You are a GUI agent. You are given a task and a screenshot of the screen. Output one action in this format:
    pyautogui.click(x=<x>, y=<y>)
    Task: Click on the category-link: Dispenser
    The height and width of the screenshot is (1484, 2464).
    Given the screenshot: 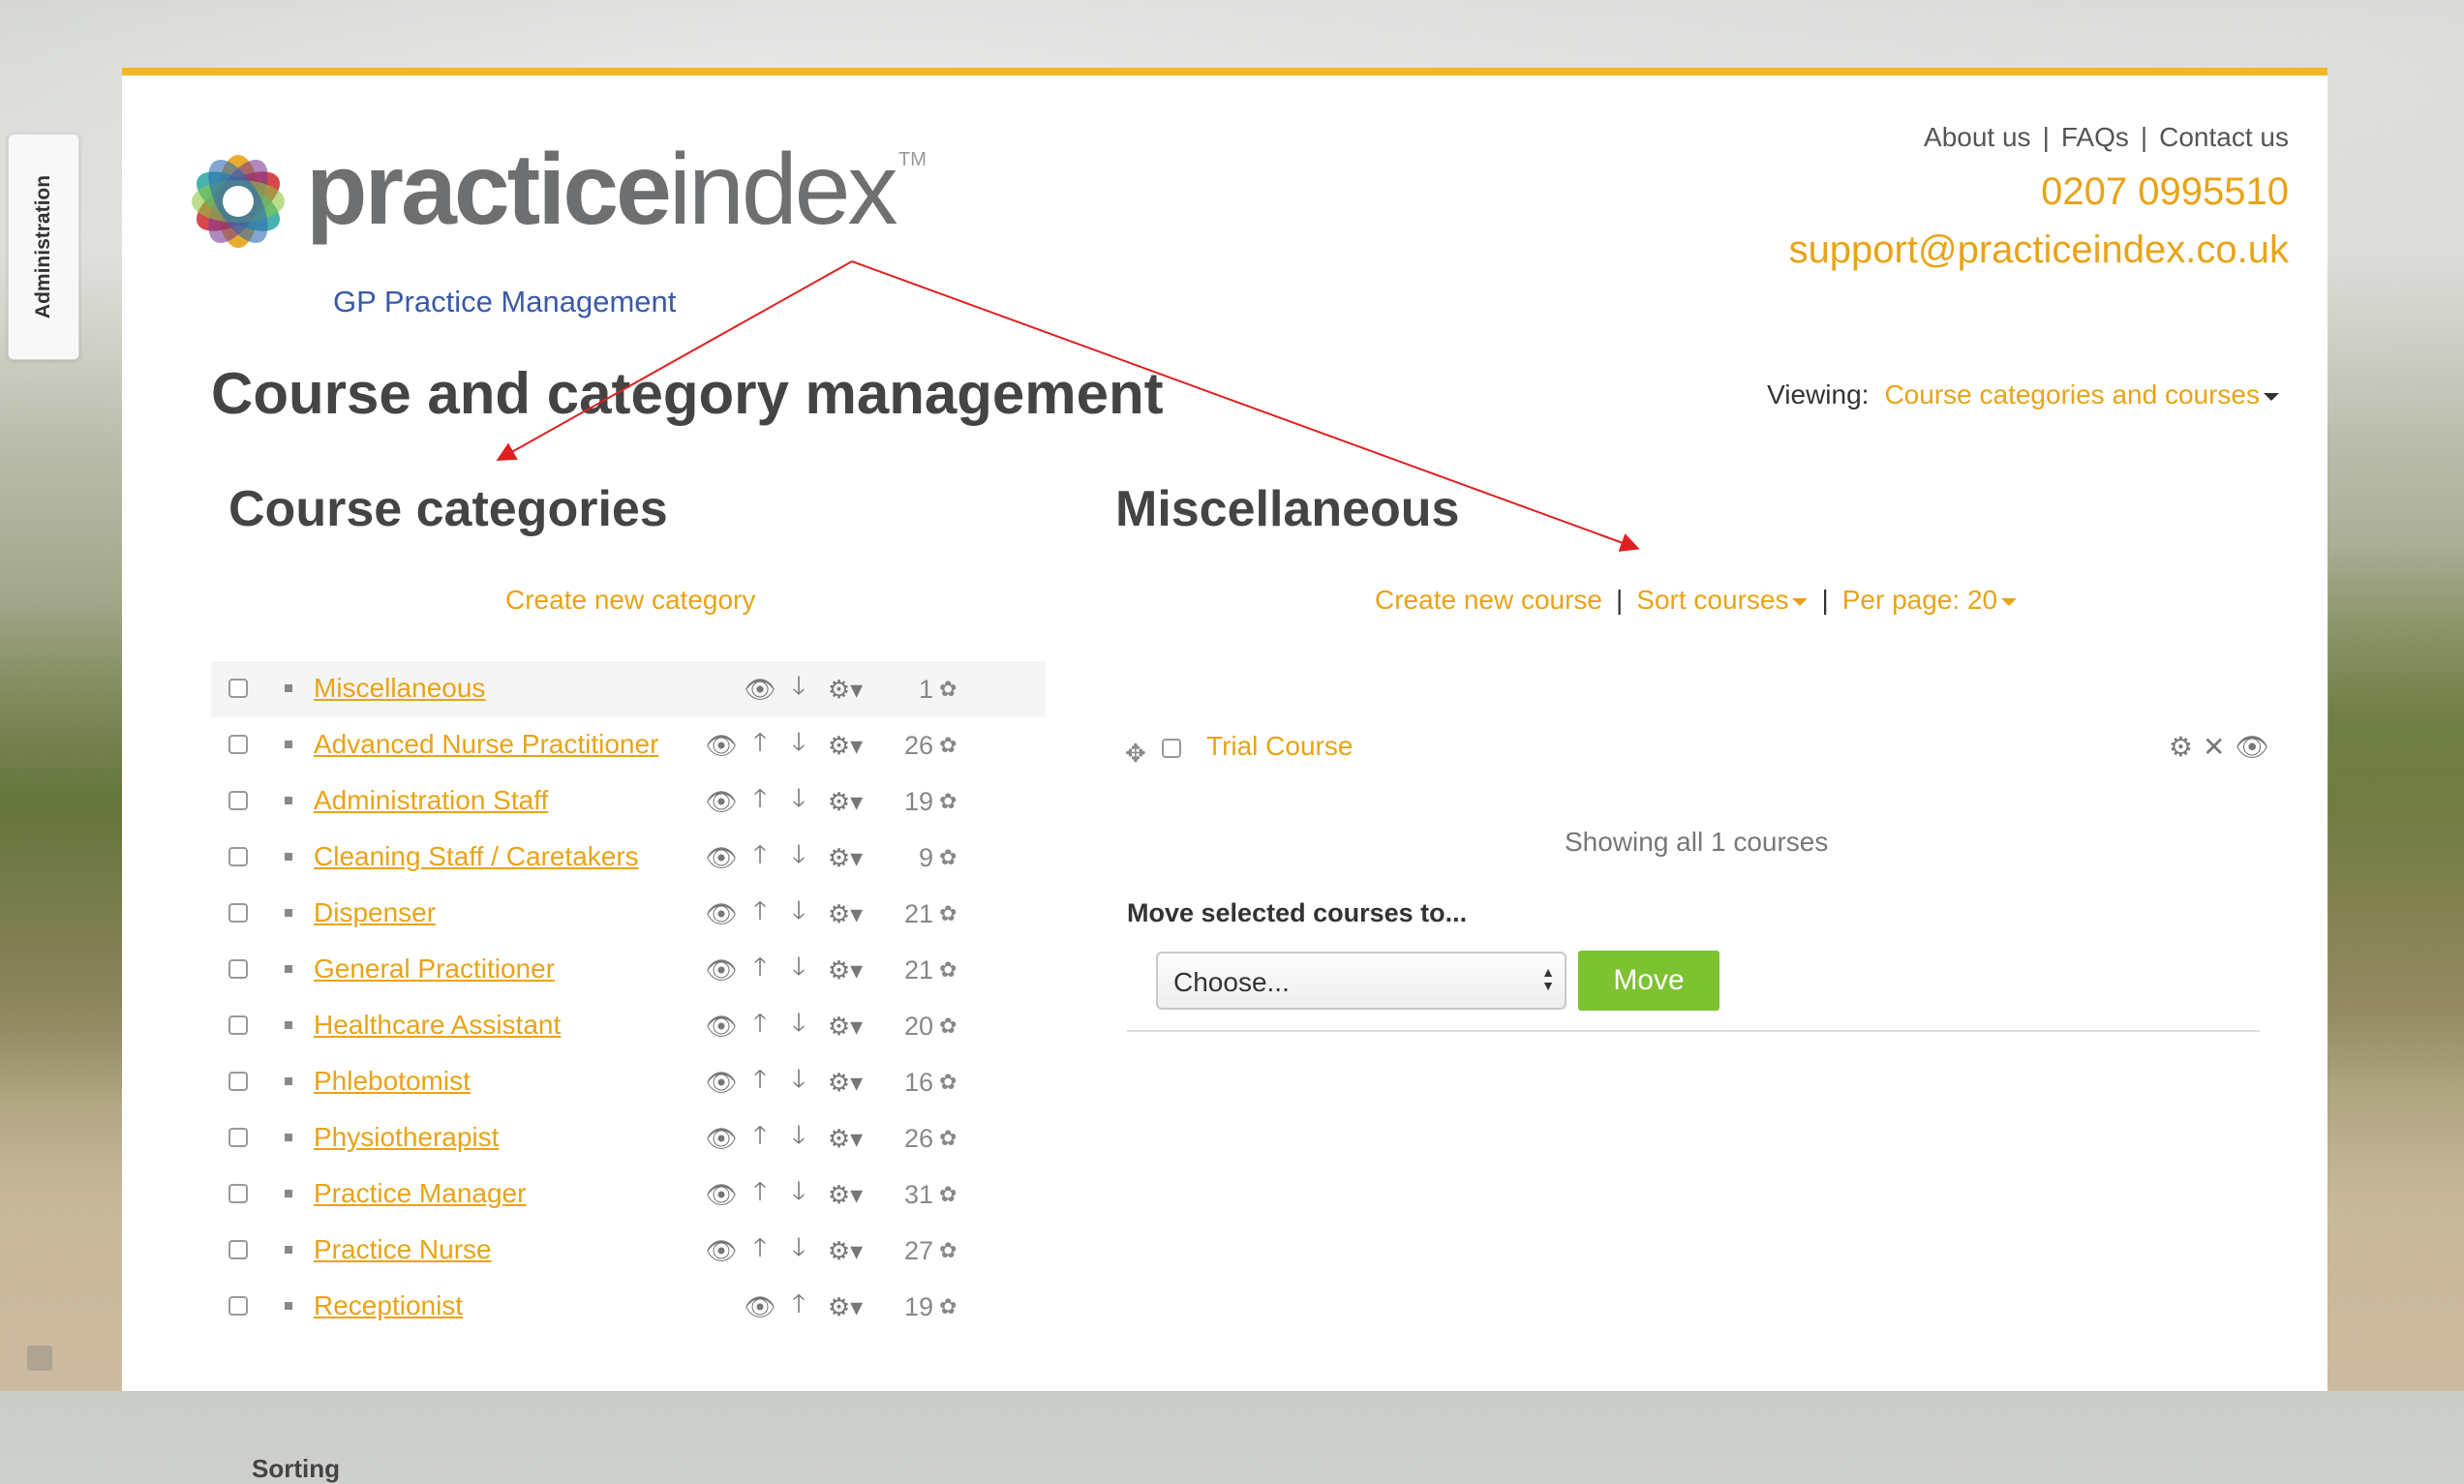 What is the action you would take?
    pyautogui.click(x=375, y=912)
    